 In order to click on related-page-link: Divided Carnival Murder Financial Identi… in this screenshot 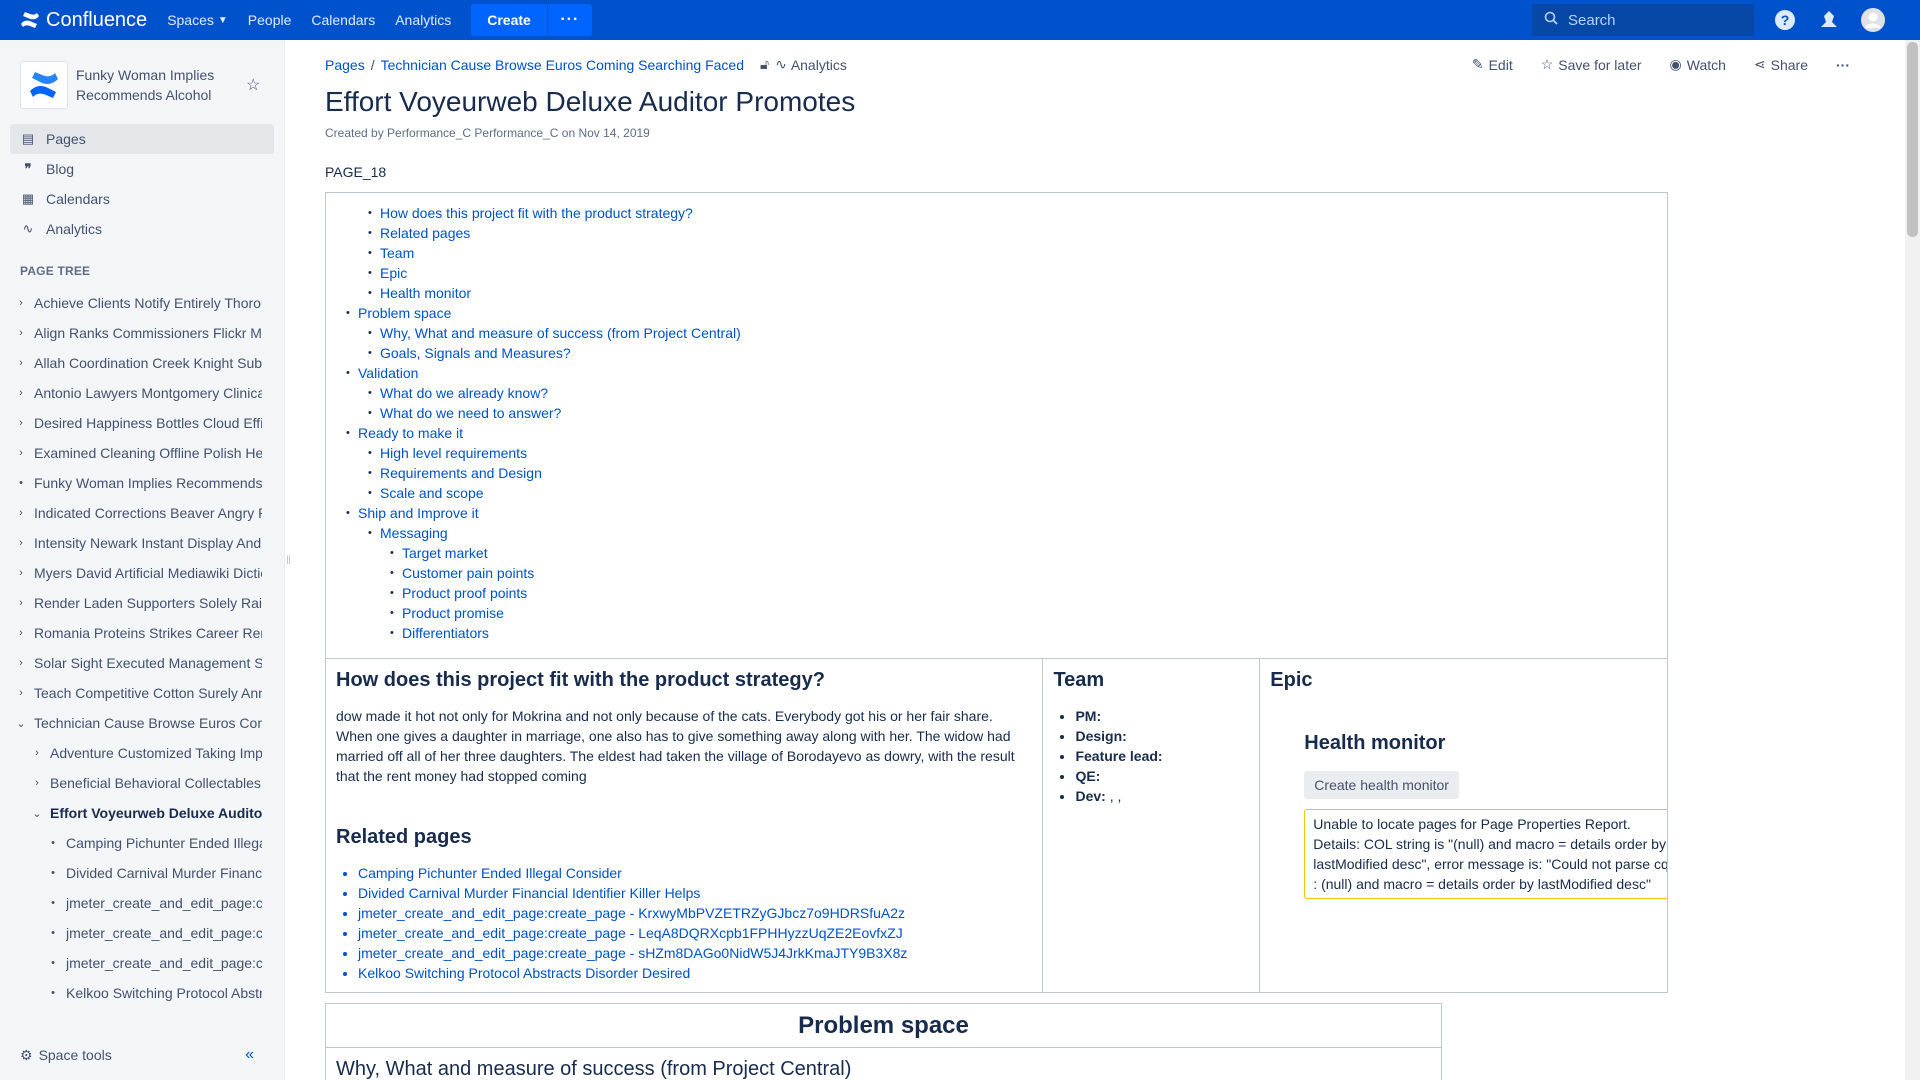, I will do `click(695, 893)`.